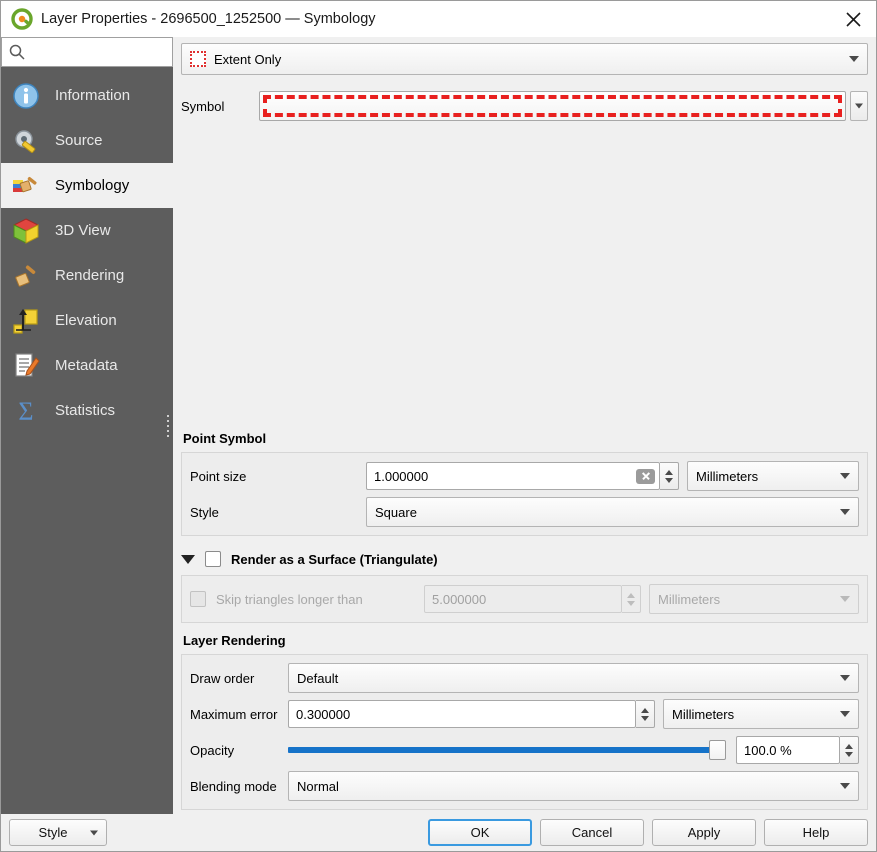 This screenshot has height=852, width=877. What do you see at coordinates (218, 476) in the screenshot?
I see `point-size-label: Point size` at bounding box center [218, 476].